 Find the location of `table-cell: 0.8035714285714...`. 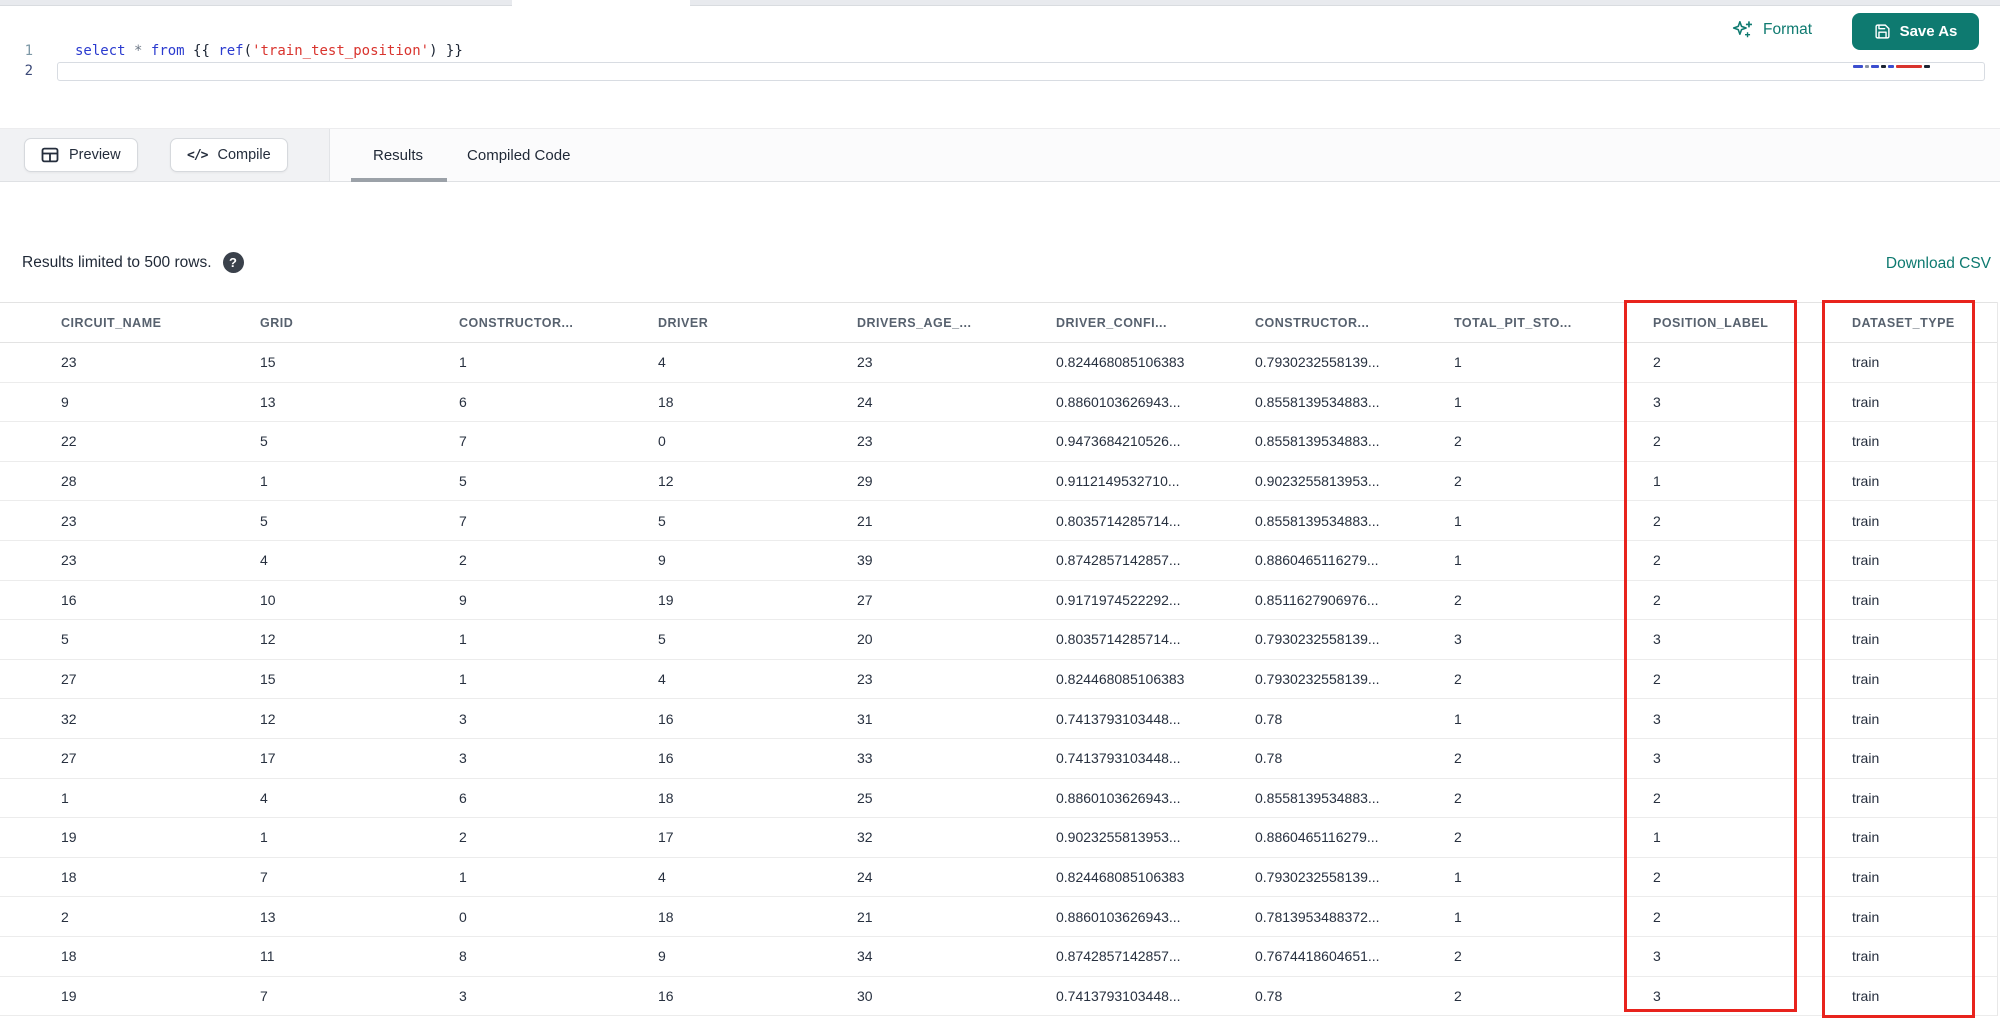

table-cell: 0.8035714285714... is located at coordinates (1118, 520).